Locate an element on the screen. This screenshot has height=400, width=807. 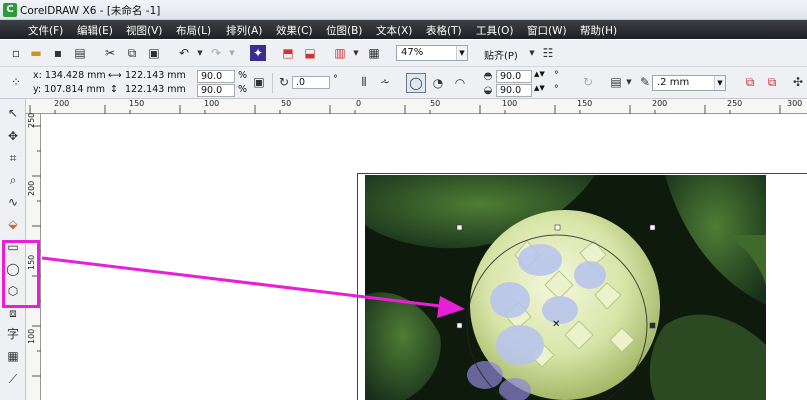
print-icon: ▤ is located at coordinates (80, 53).